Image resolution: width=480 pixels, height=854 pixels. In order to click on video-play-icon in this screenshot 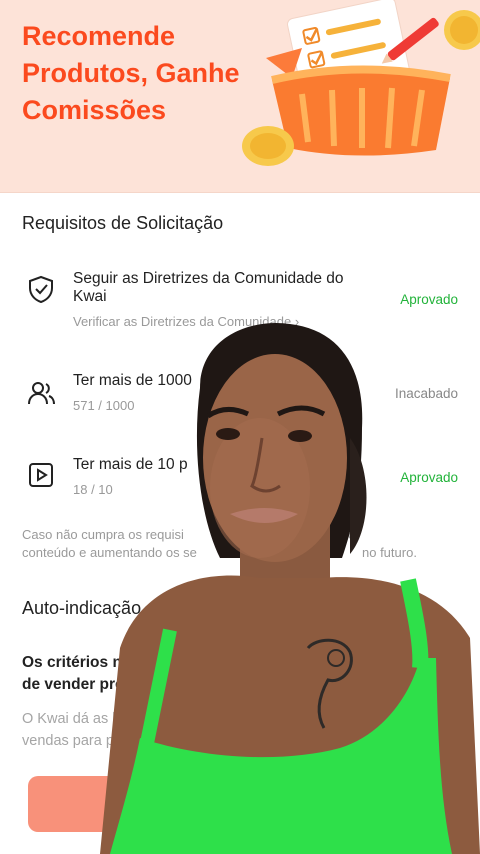, I will do `click(41, 475)`.